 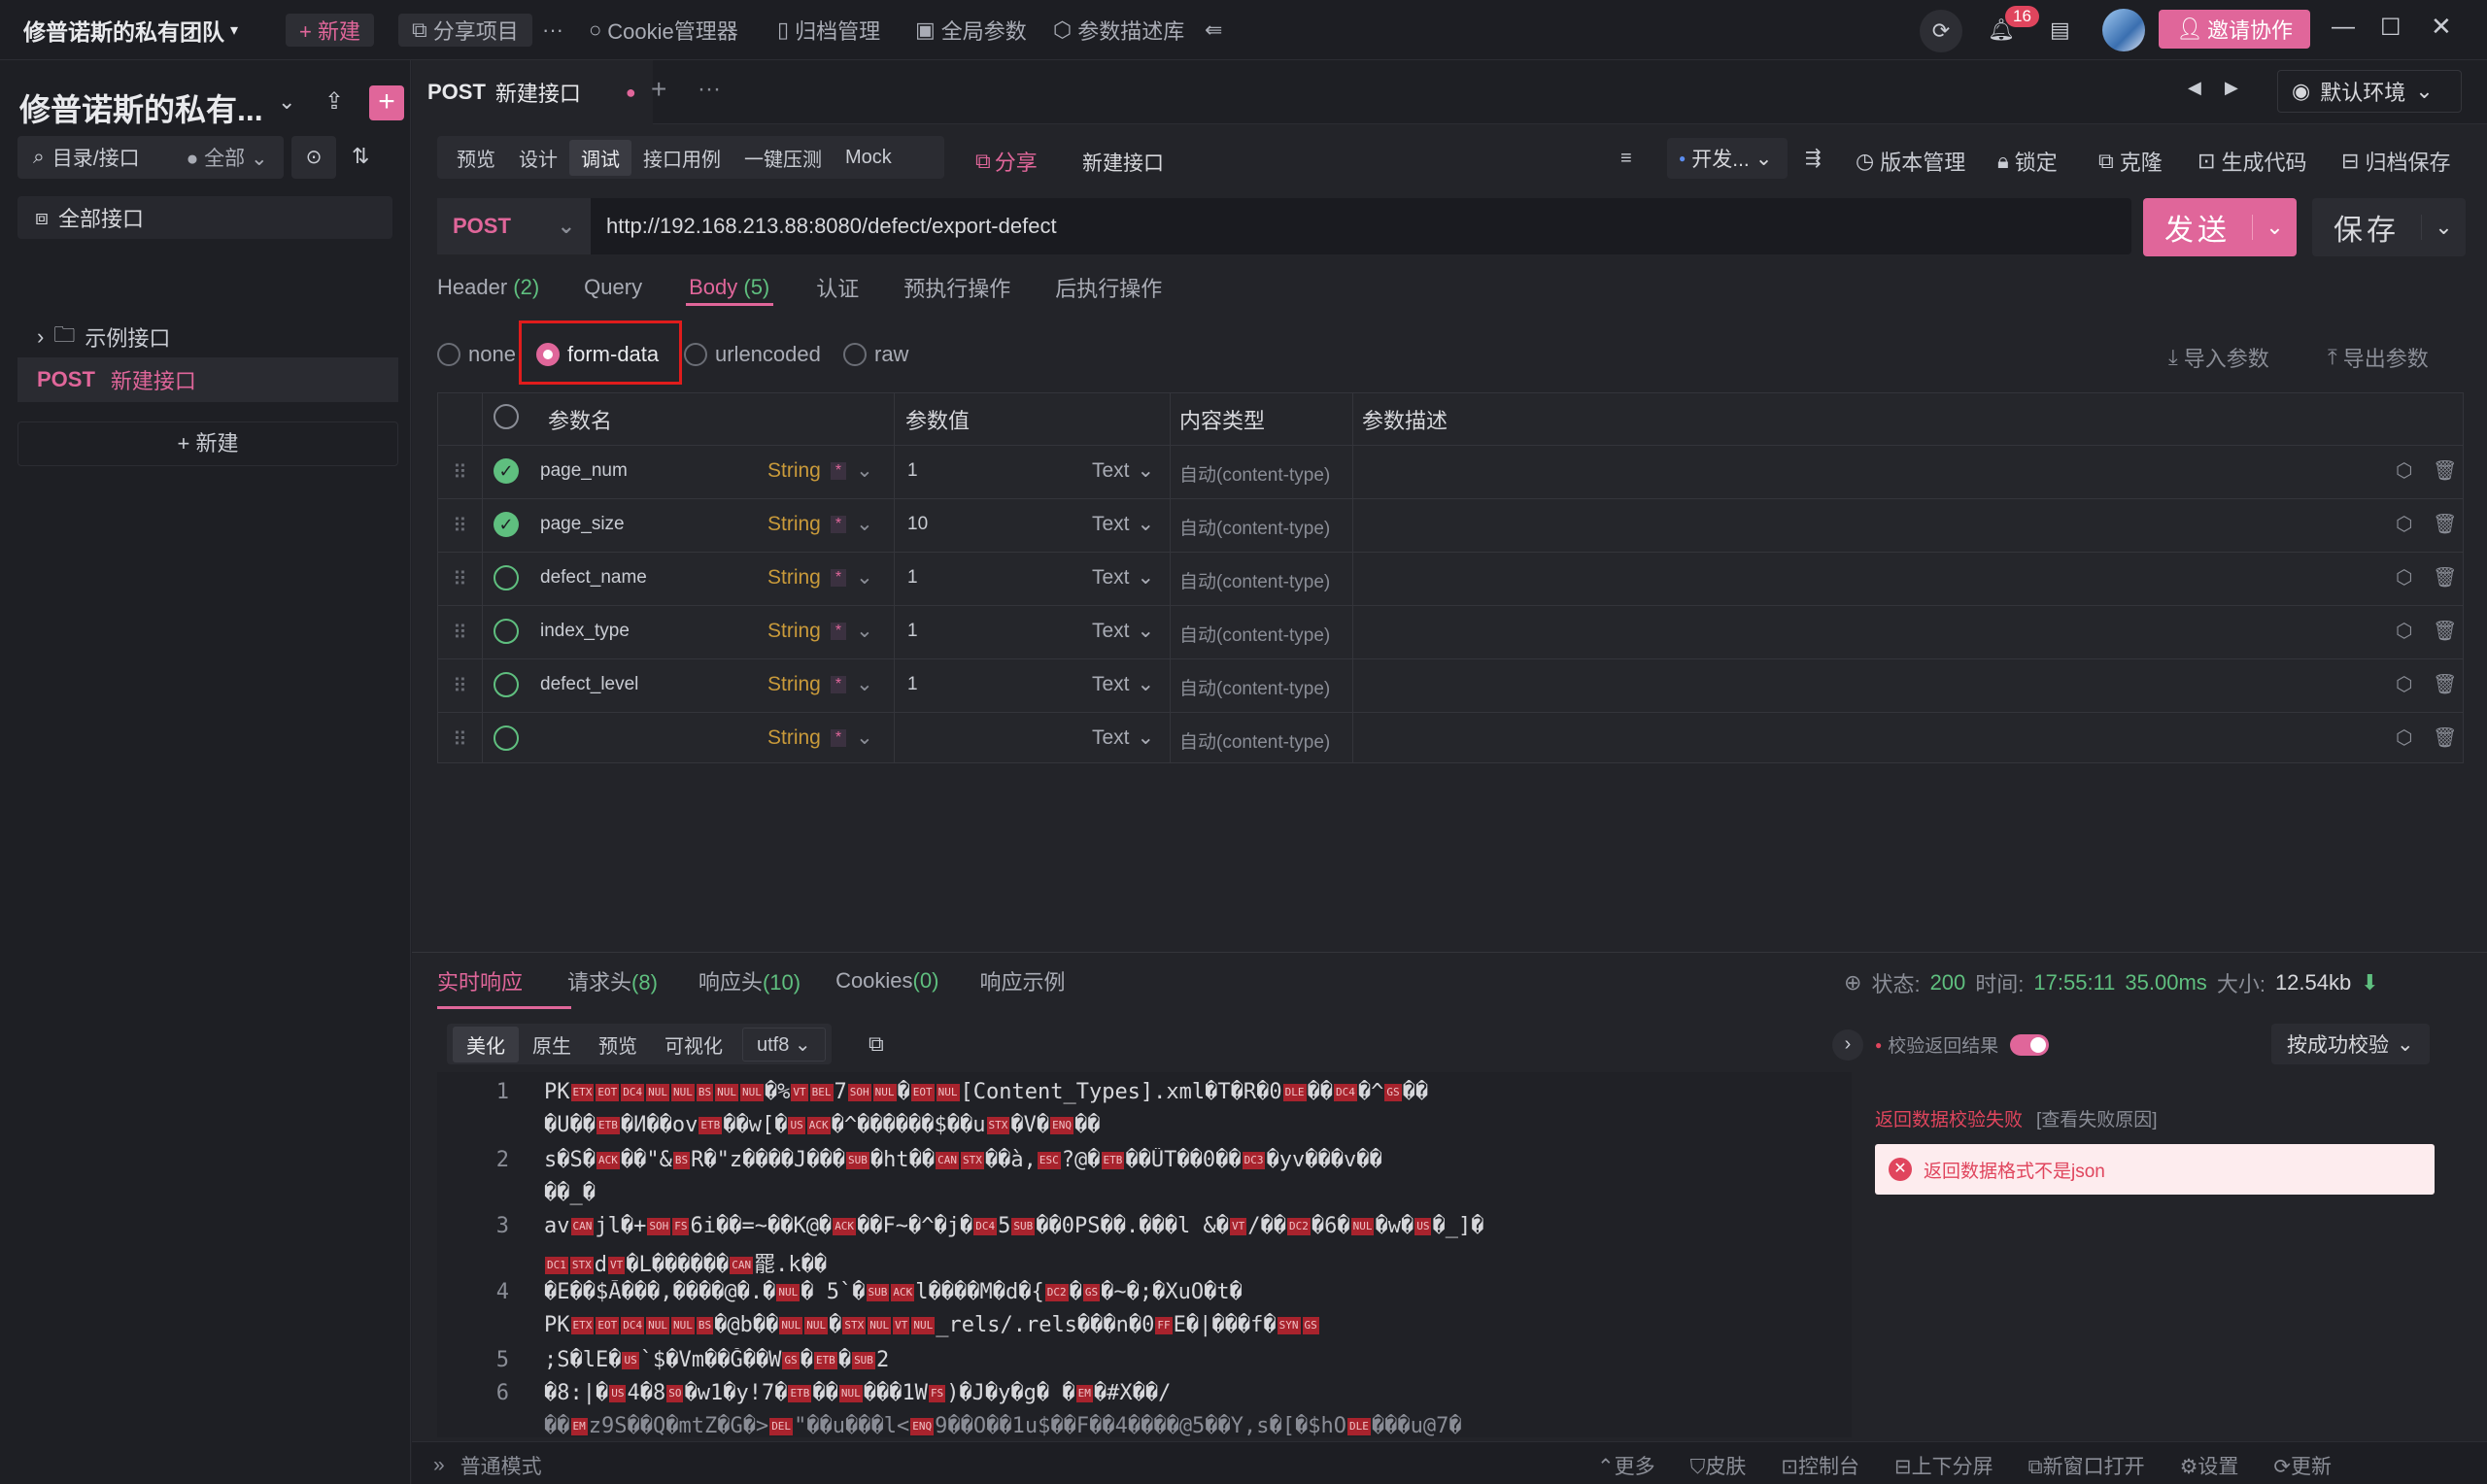 I want to click on param-name: page_num, so click(x=584, y=471).